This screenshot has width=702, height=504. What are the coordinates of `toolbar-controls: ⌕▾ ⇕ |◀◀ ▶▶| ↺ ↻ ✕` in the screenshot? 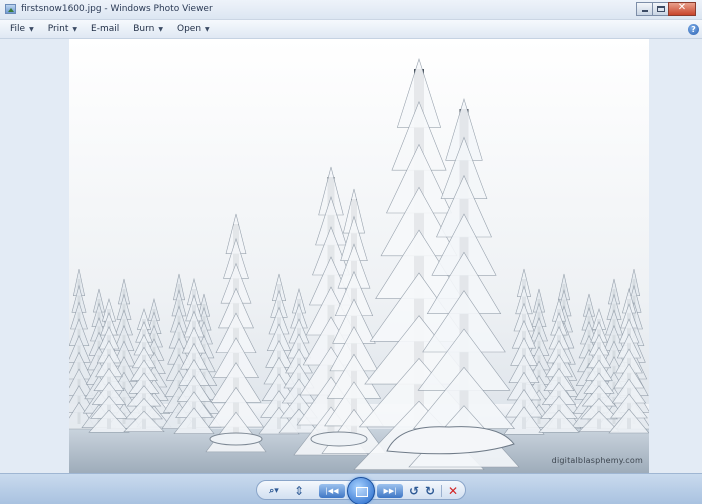 It's located at (361, 490).